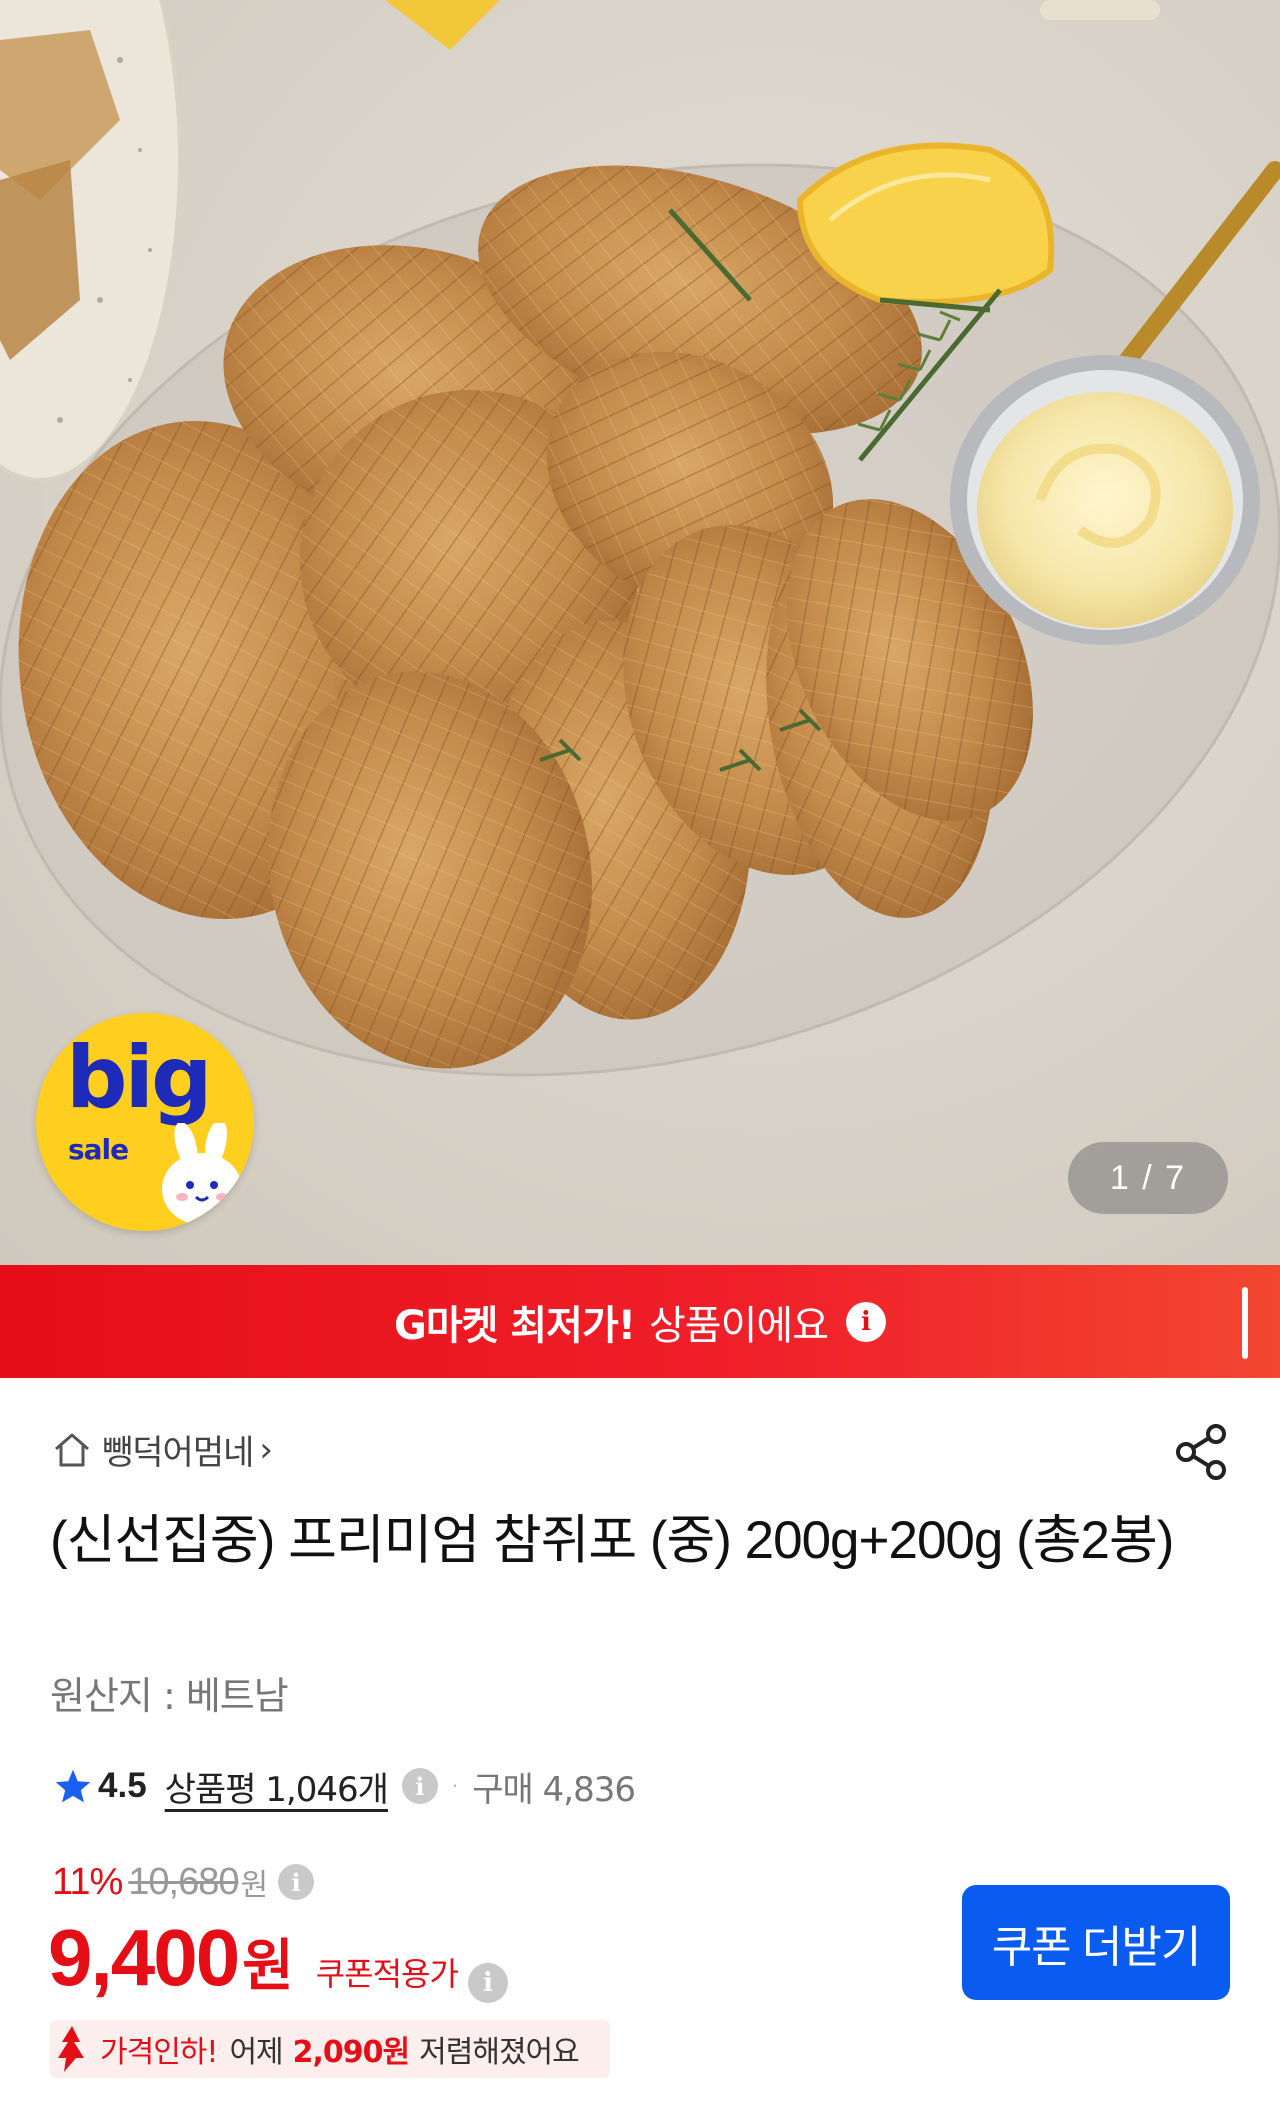 The image size is (1280, 2111). Describe the element at coordinates (1202, 1452) in the screenshot. I see `share-icon` at that location.